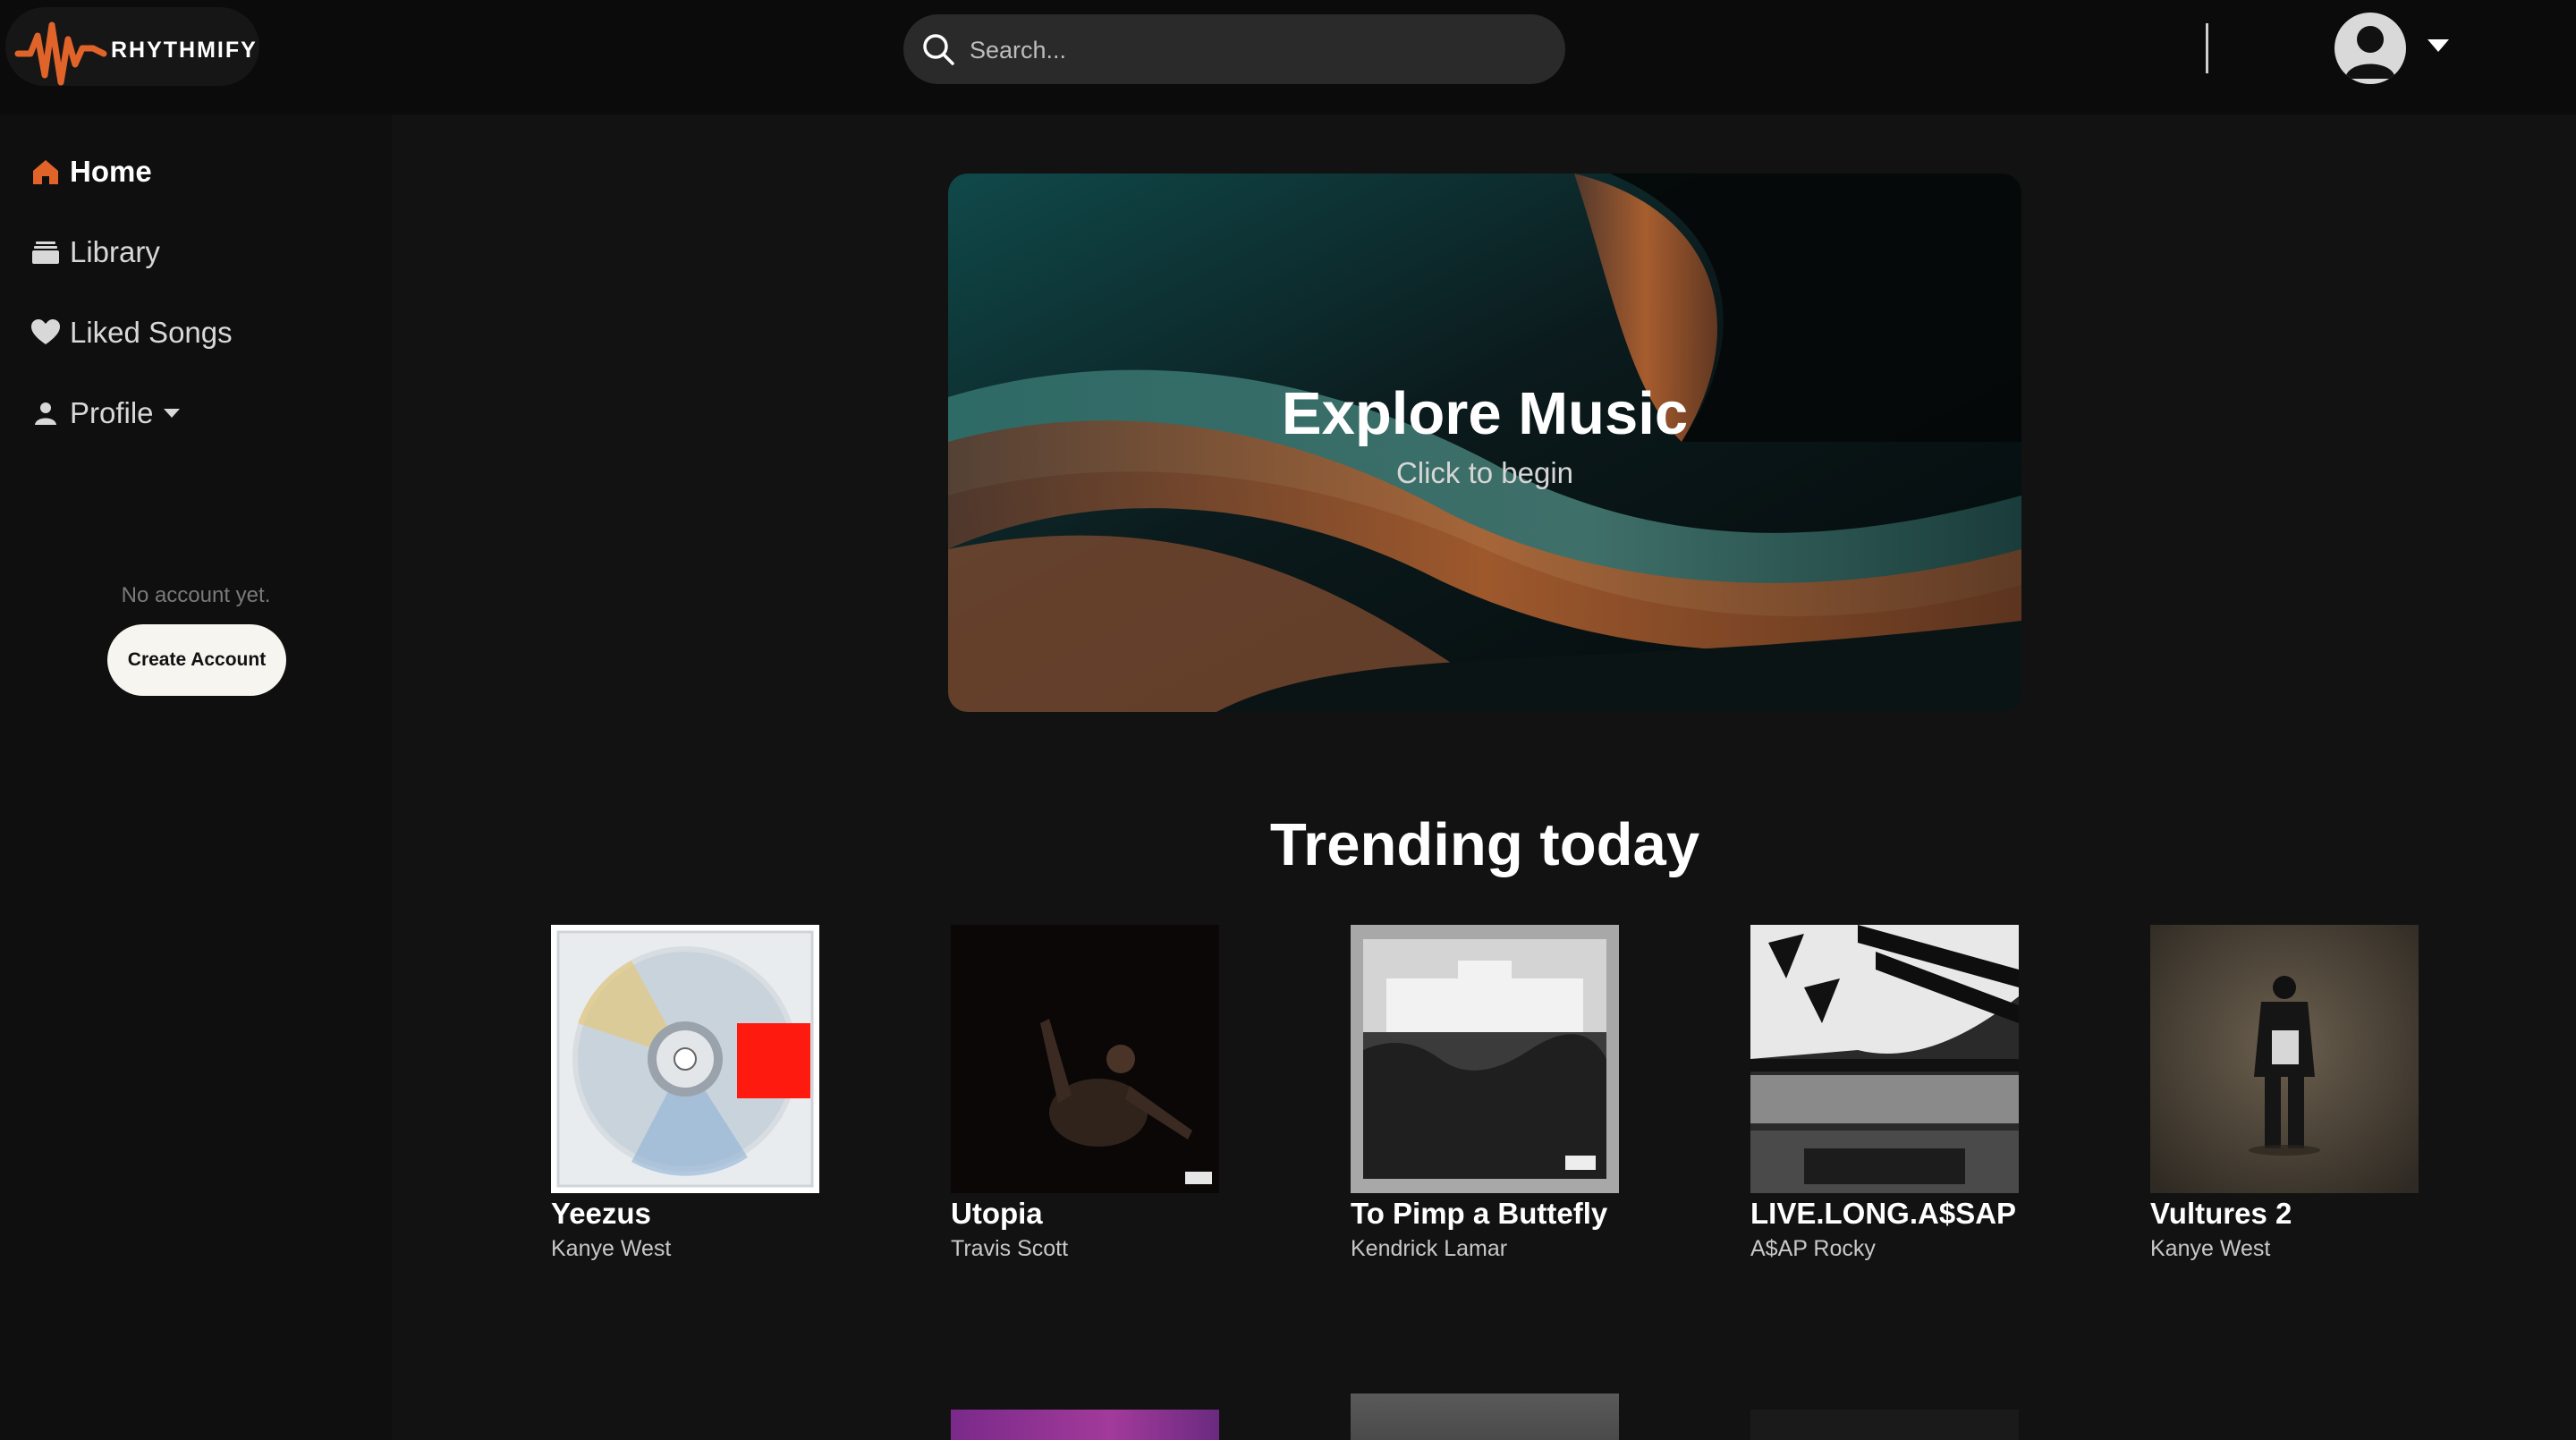 Image resolution: width=2576 pixels, height=1440 pixels. What do you see at coordinates (1484, 472) in the screenshot?
I see `hero-subtitle: Click to begin` at bounding box center [1484, 472].